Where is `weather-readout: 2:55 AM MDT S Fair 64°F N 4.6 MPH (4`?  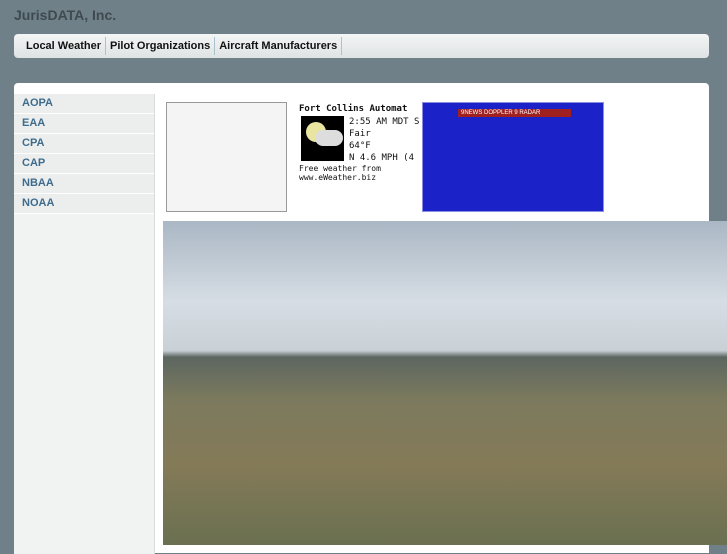
weather-readout: 2:55 AM MDT S Fair 64°F N 4.6 MPH (4 is located at coordinates (384, 140).